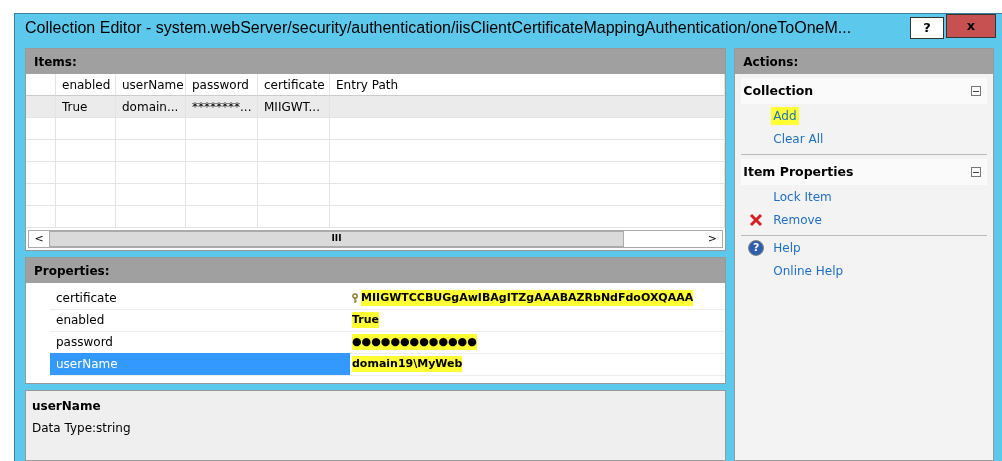 Image resolution: width=1002 pixels, height=461 pixels. Describe the element at coordinates (355, 298) in the screenshot. I see `key-icon` at that location.